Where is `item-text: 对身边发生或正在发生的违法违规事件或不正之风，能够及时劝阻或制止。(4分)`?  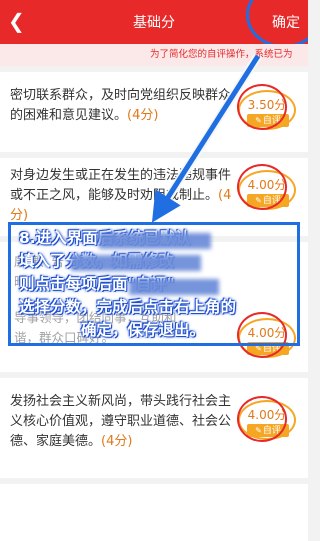
item-text: 对身边发生或正在发生的违法违规事件或不正之风，能够及时劝阻或制止。(4分) is located at coordinates (121, 195).